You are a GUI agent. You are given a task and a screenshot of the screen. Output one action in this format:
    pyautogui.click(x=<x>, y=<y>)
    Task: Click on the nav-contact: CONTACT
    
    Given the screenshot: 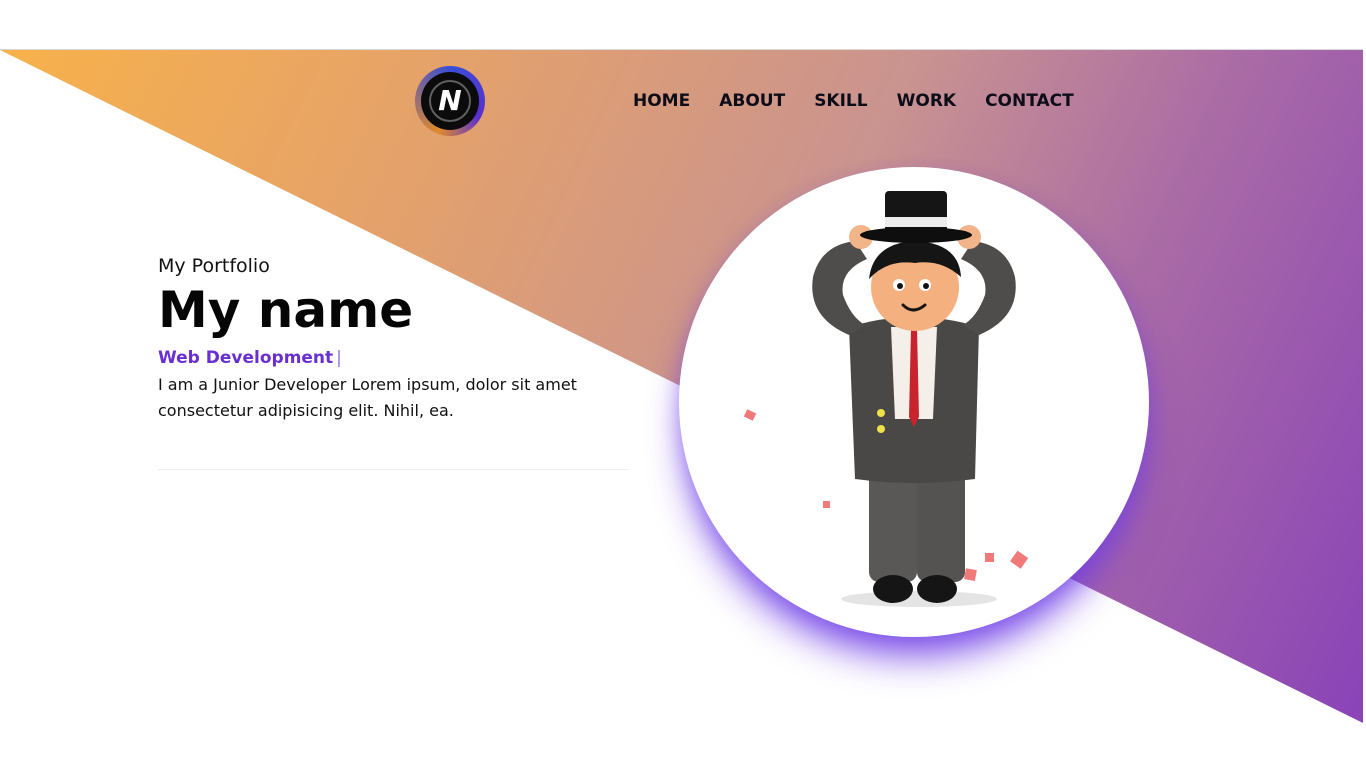 What is the action you would take?
    pyautogui.click(x=1029, y=101)
    